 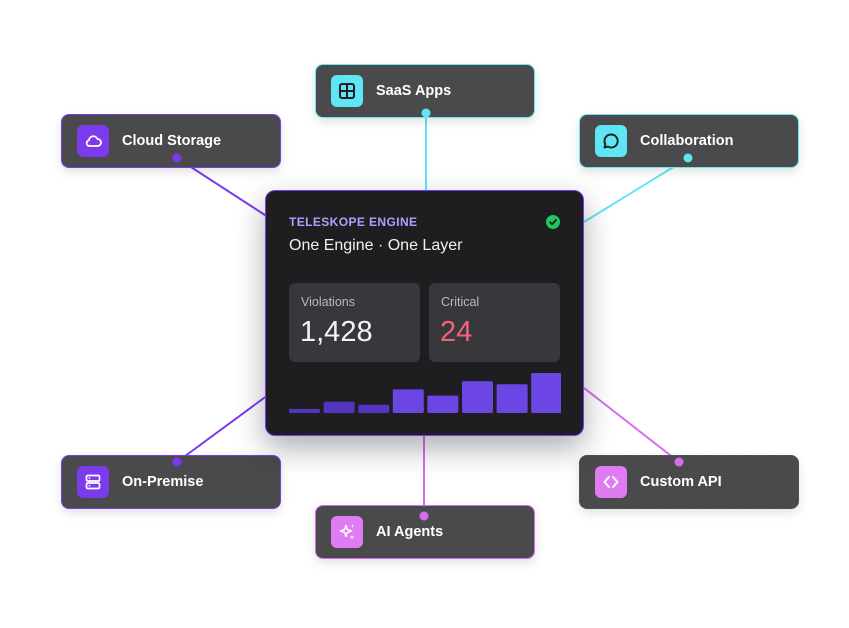 I want to click on node-label: Cloud Storage, so click(x=172, y=141).